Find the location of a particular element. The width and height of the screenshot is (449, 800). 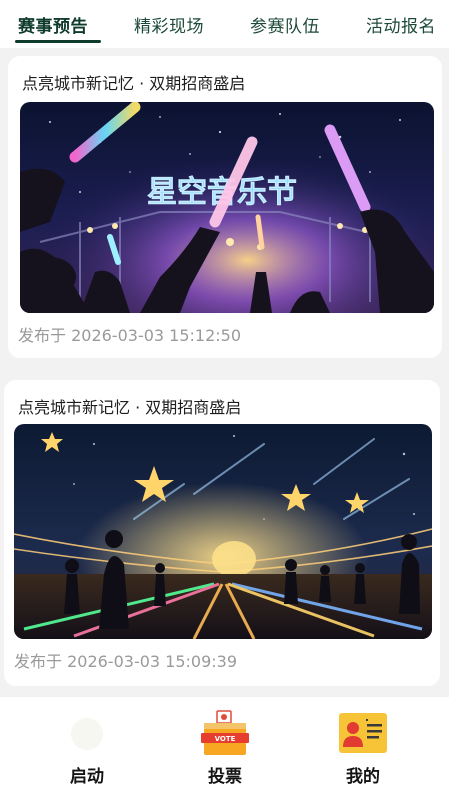

tab-event-preview: 赛事预告 is located at coordinates (53, 24).